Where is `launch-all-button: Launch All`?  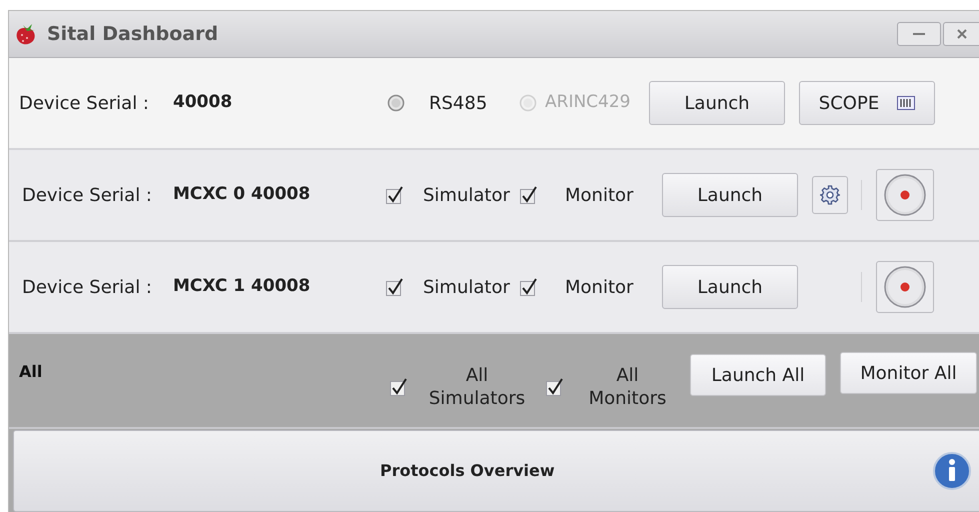
launch-all-button: Launch All is located at coordinates (758, 375).